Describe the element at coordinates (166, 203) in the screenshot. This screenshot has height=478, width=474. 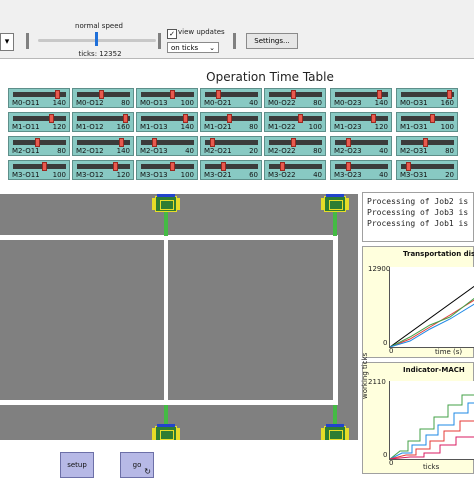
I see `machine-icon` at that location.